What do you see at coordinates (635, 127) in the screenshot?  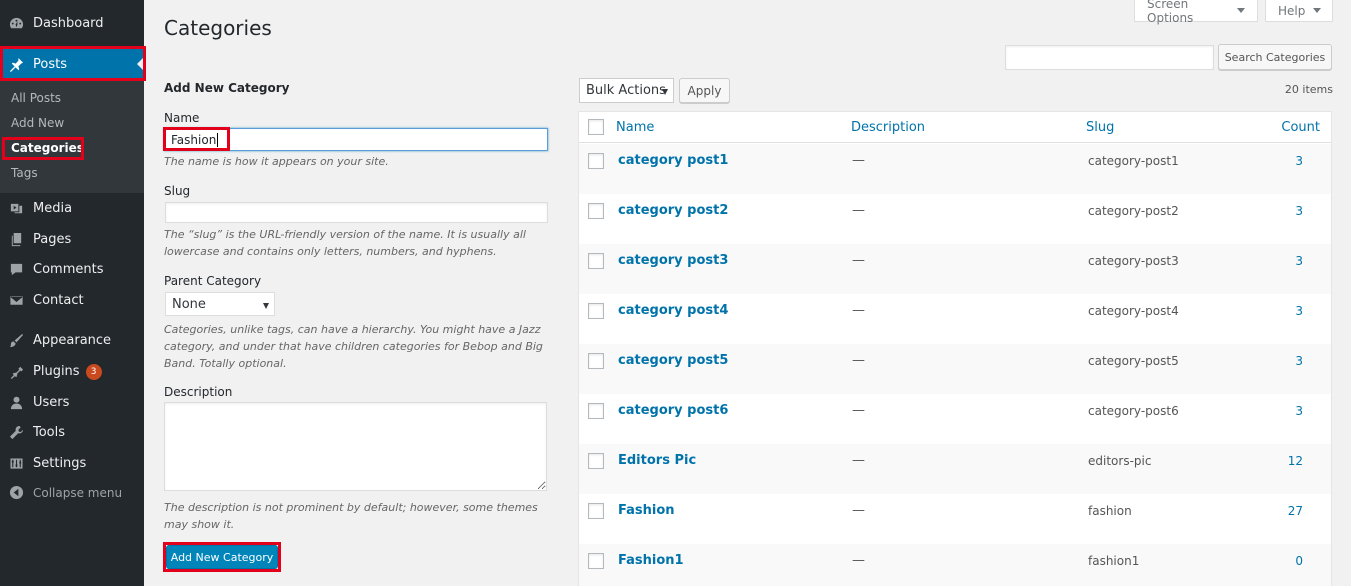 I see `column-name: Name` at bounding box center [635, 127].